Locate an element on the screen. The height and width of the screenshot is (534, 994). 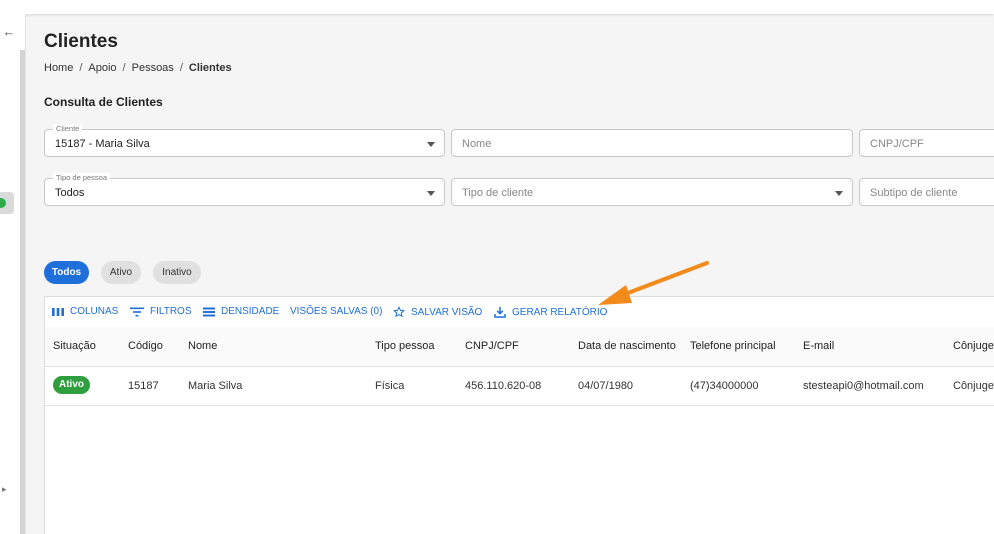
cliente-select: Cliente 15187 - Maria Silva is located at coordinates (244, 140).